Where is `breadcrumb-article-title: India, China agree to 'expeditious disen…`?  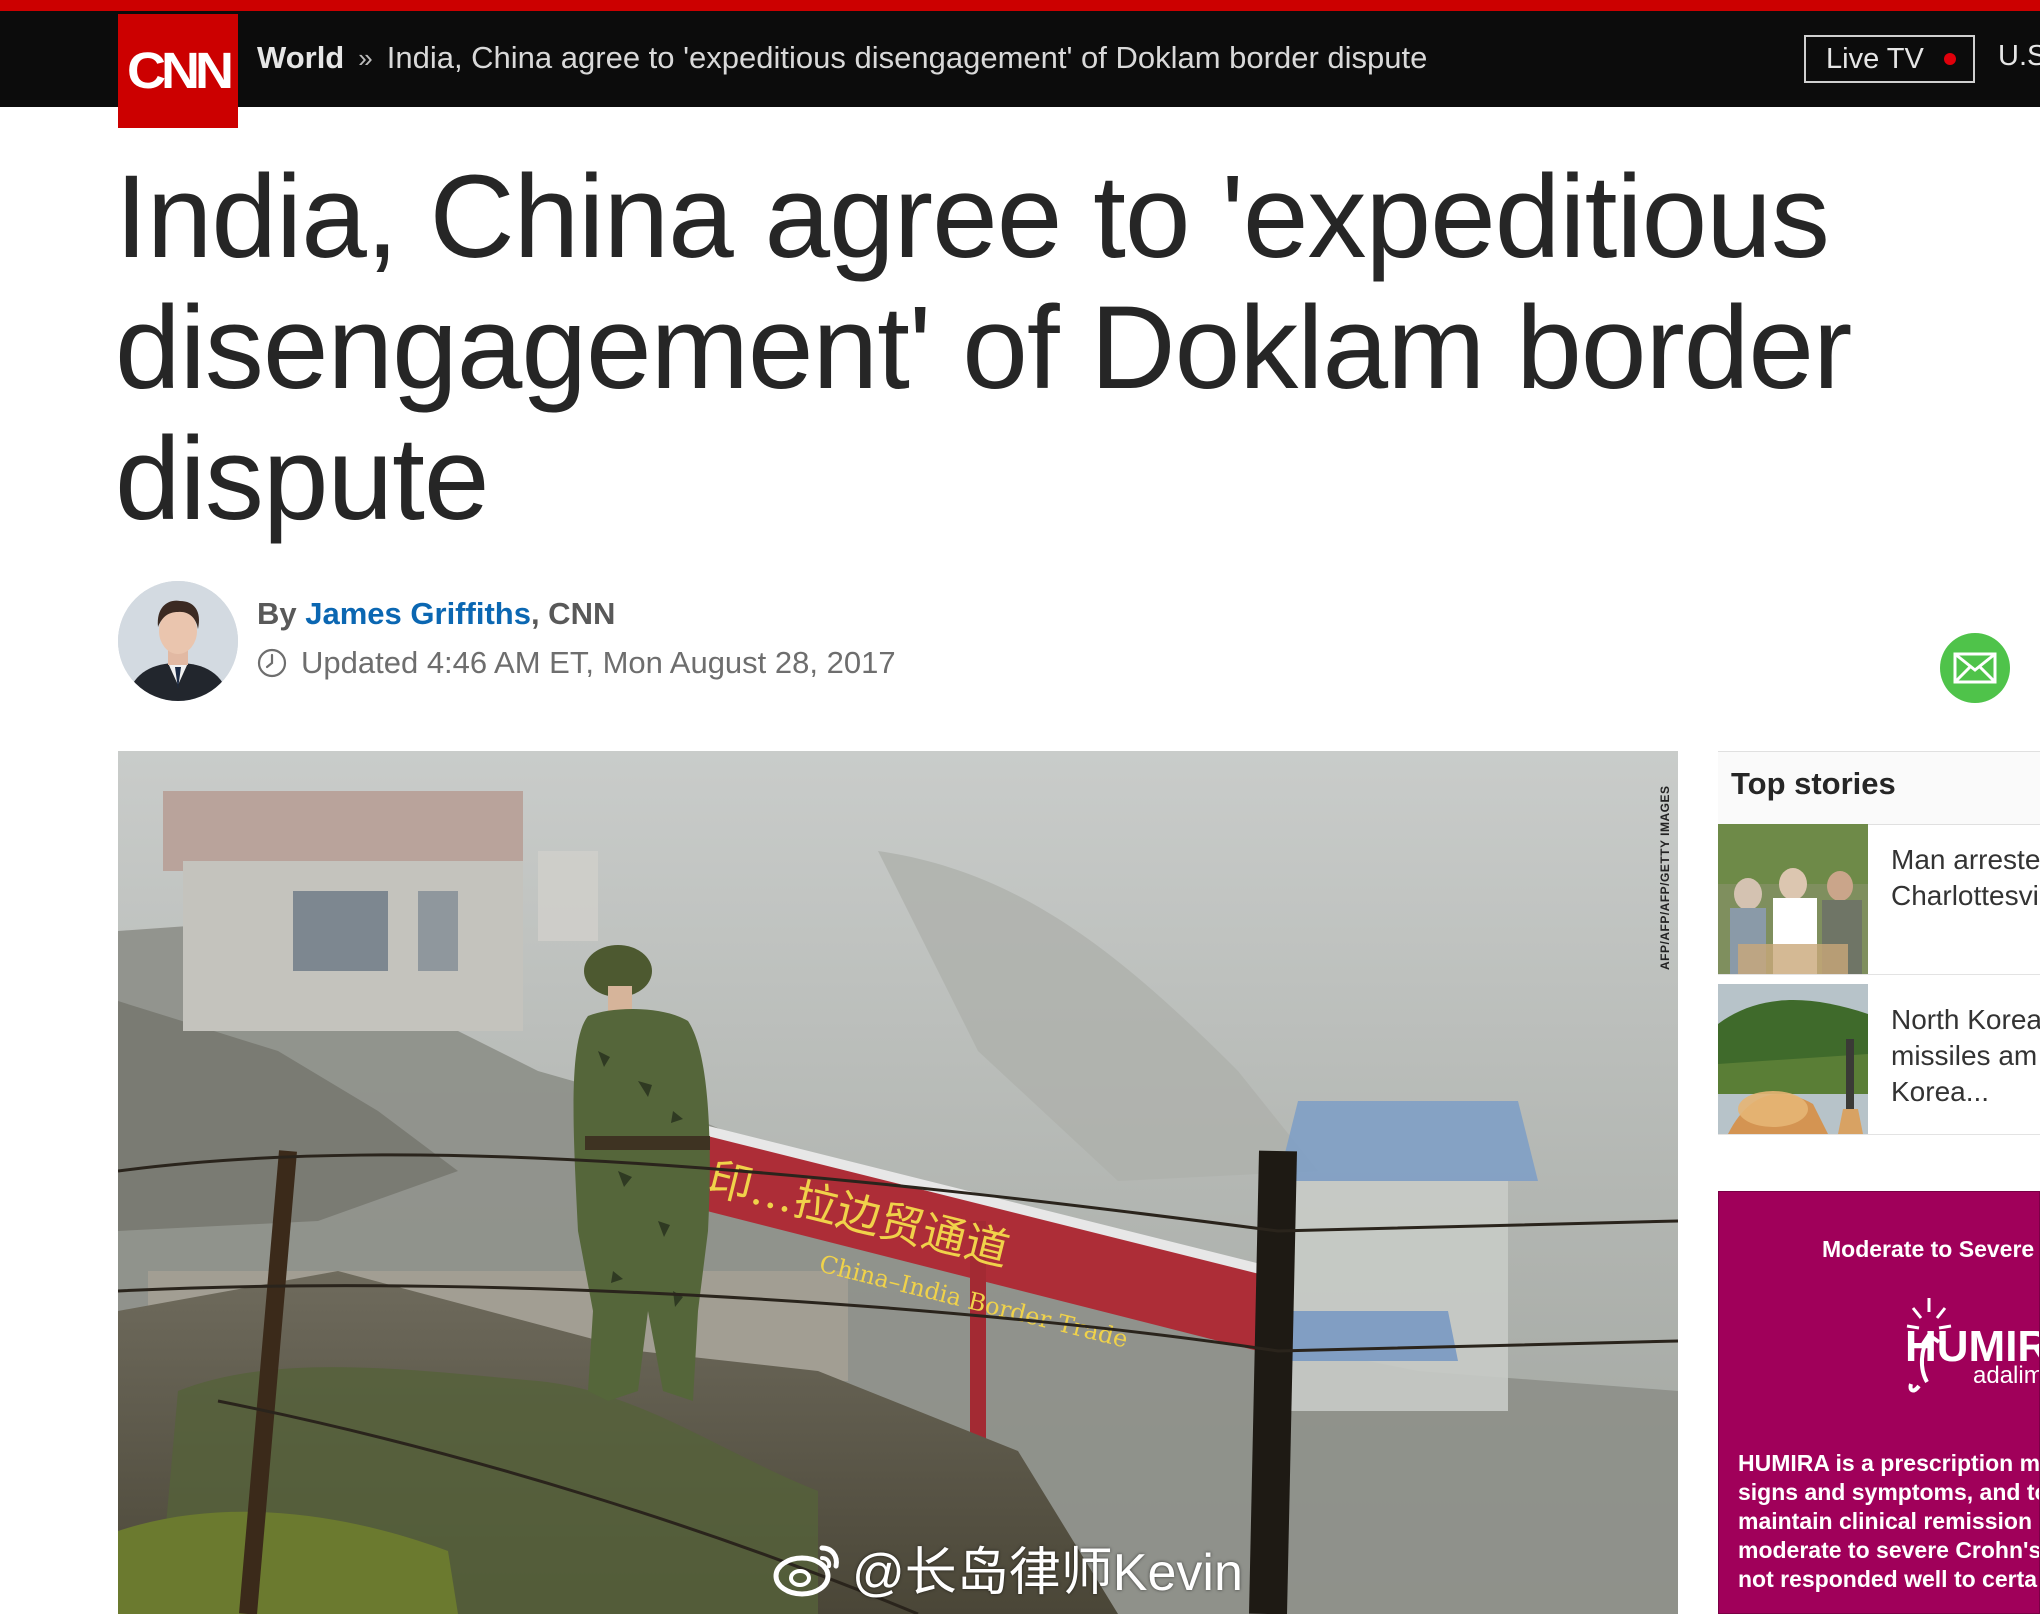 breadcrumb-article-title: India, China agree to 'expeditious disen… is located at coordinates (907, 57).